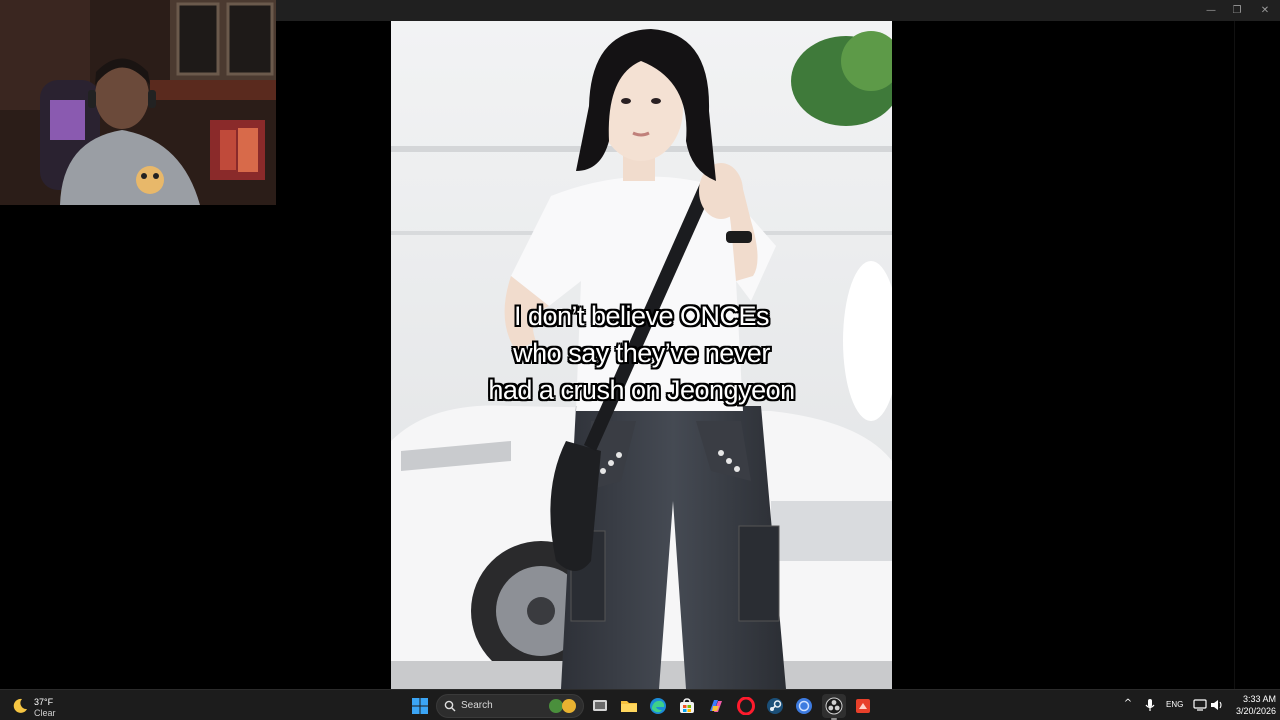 Image resolution: width=1280 pixels, height=720 pixels. I want to click on divider, so click(1234, 355).